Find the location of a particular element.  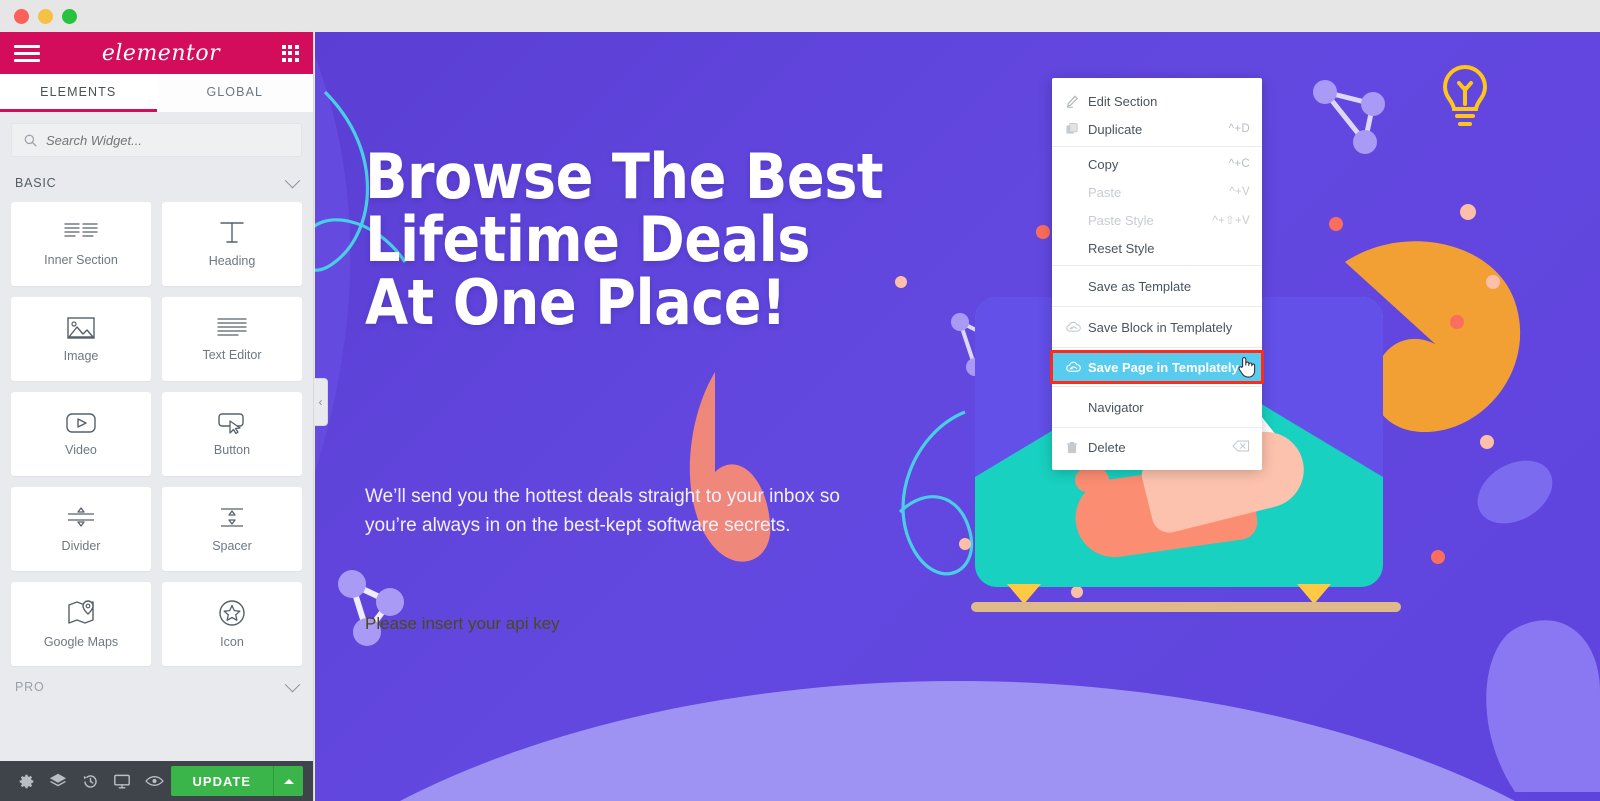

menu-item-shortcut: ^+V is located at coordinates (1239, 192).